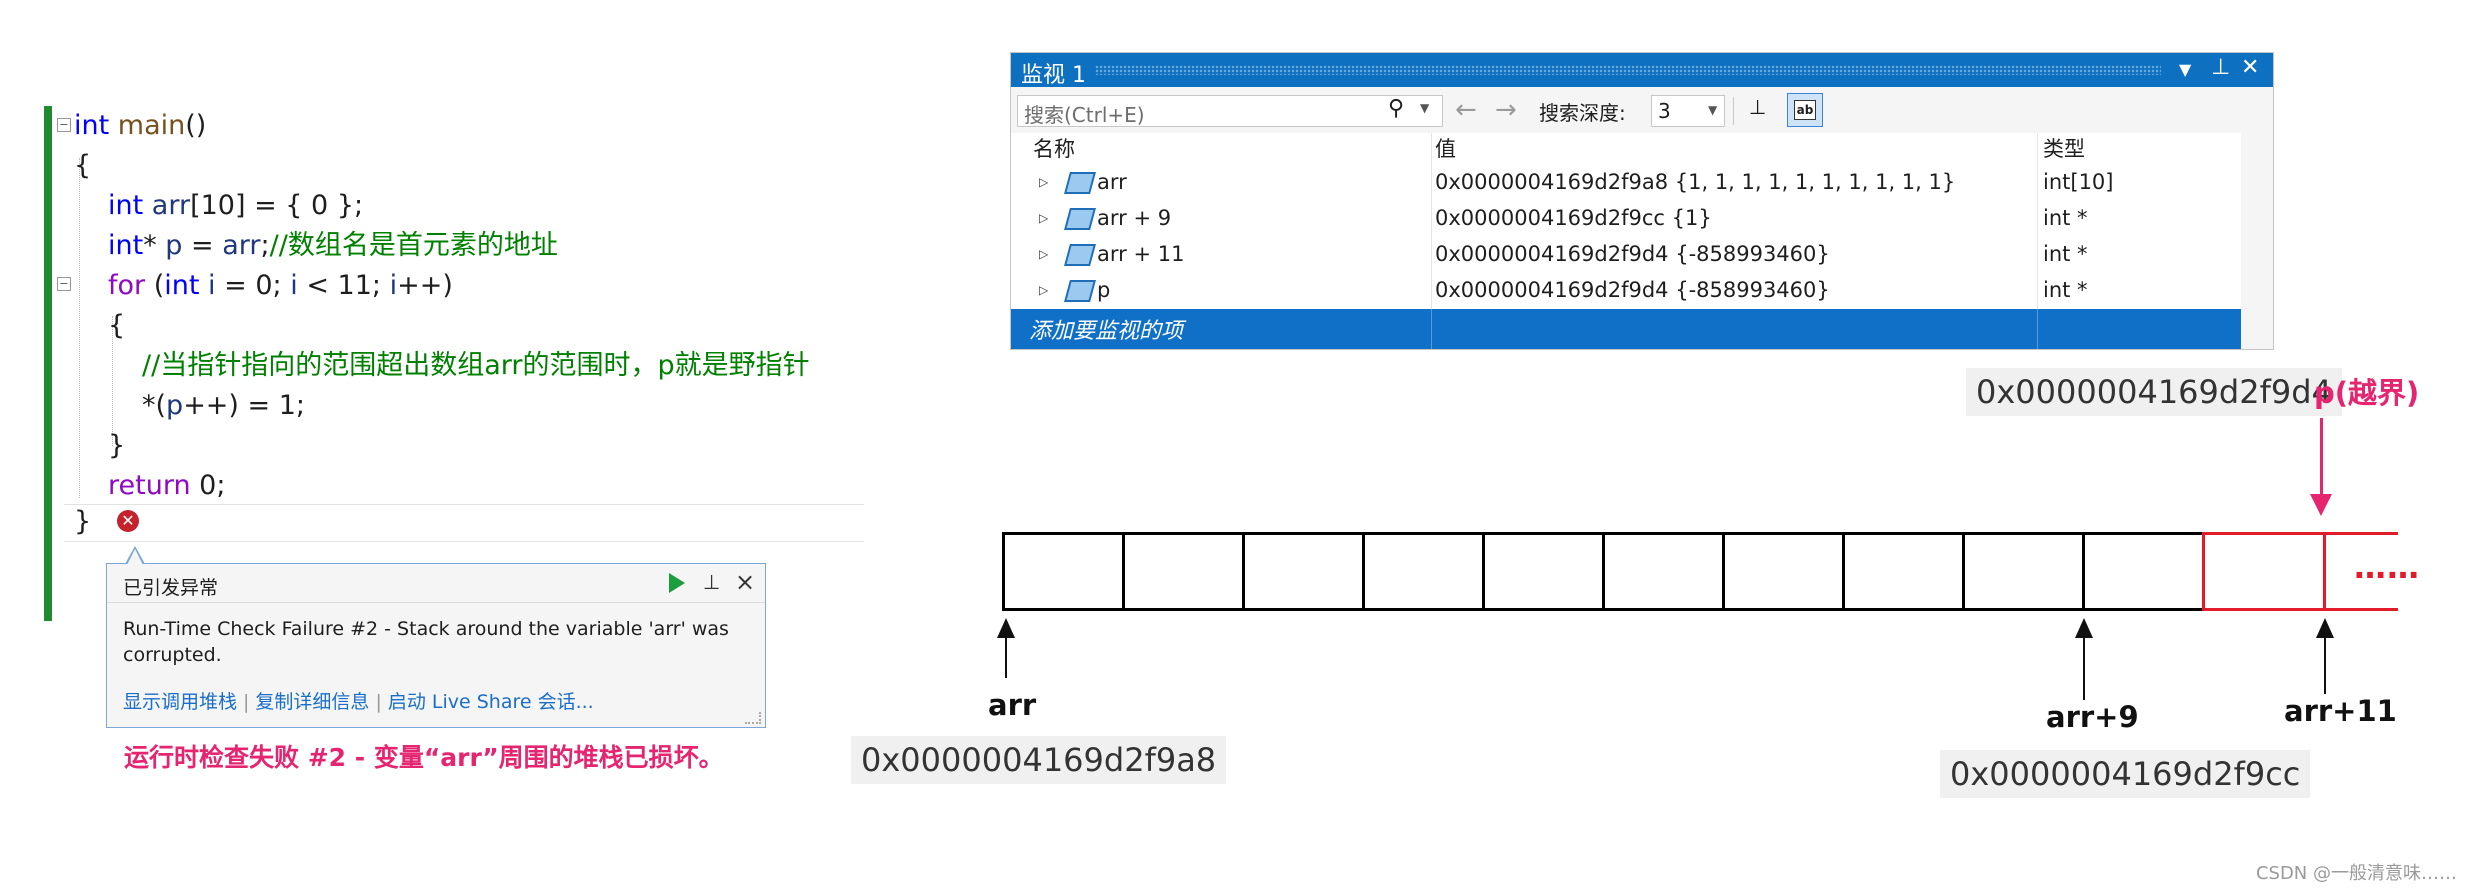 The width and height of the screenshot is (2465, 893). What do you see at coordinates (128, 521) in the screenshot?
I see `error-x-icon: ✕` at bounding box center [128, 521].